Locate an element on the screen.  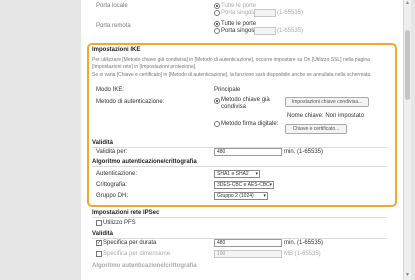
size-checkbox is located at coordinates (99, 254).